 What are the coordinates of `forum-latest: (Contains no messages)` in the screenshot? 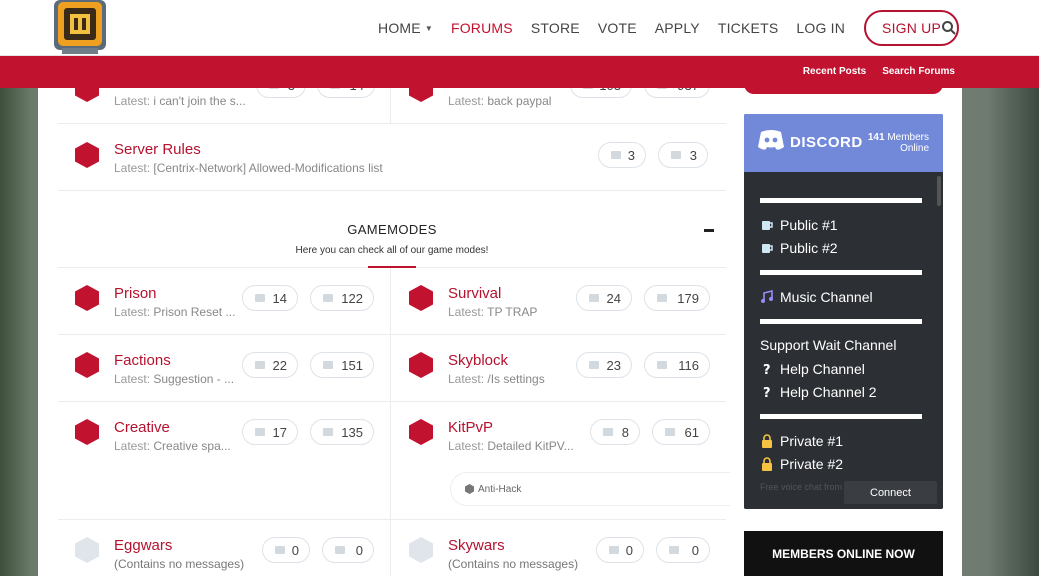 It's located at (179, 564).